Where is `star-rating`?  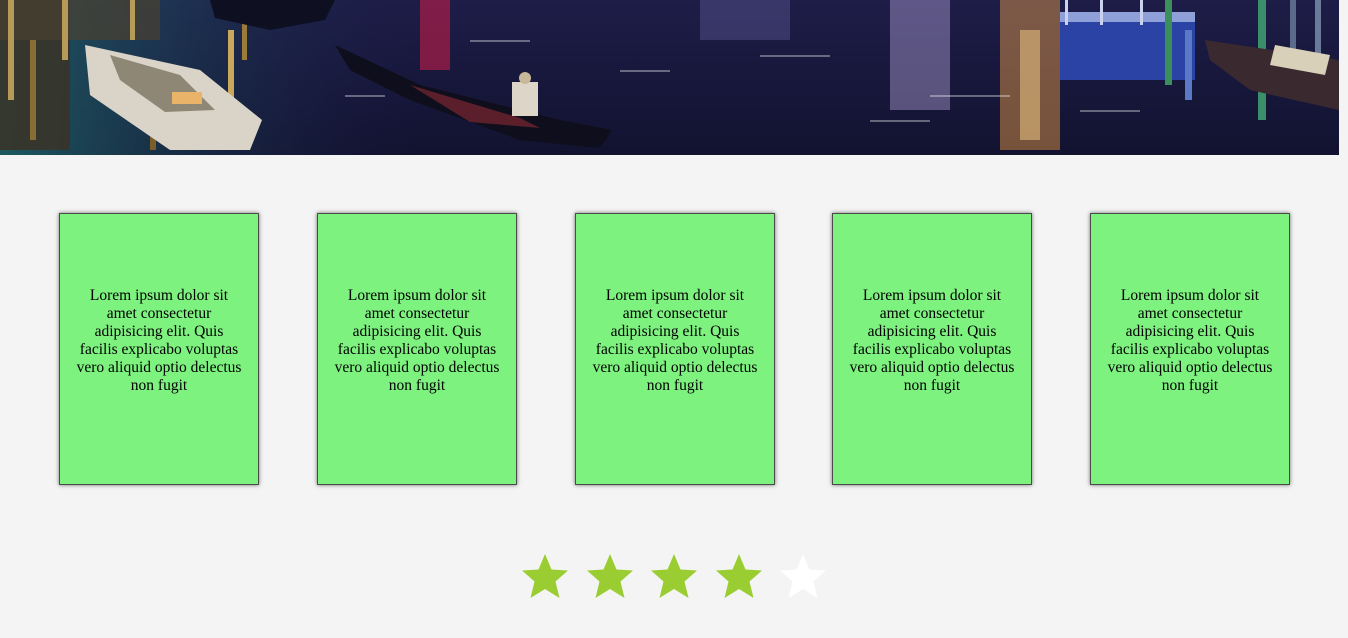
star-rating is located at coordinates (680, 577).